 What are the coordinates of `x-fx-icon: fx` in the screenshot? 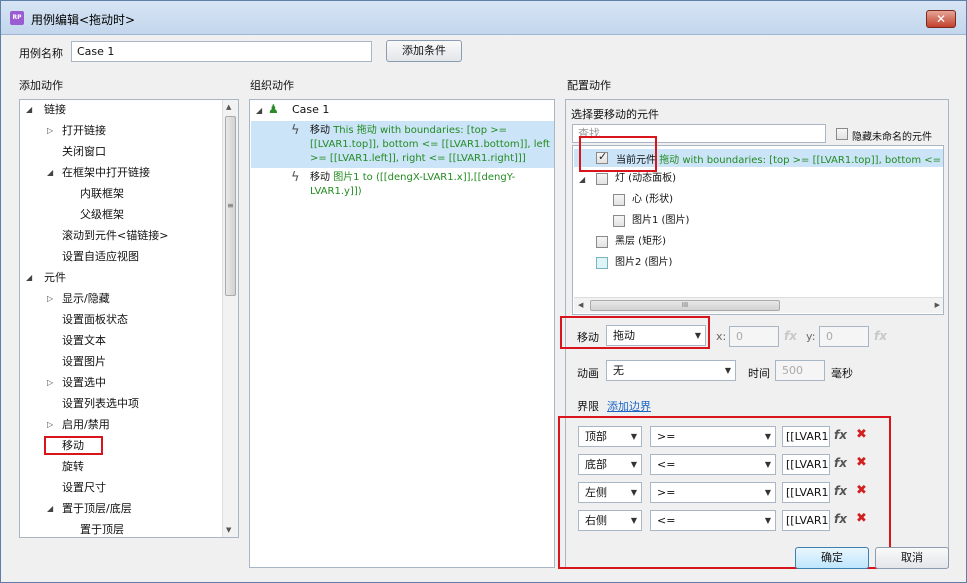 It's located at (790, 336).